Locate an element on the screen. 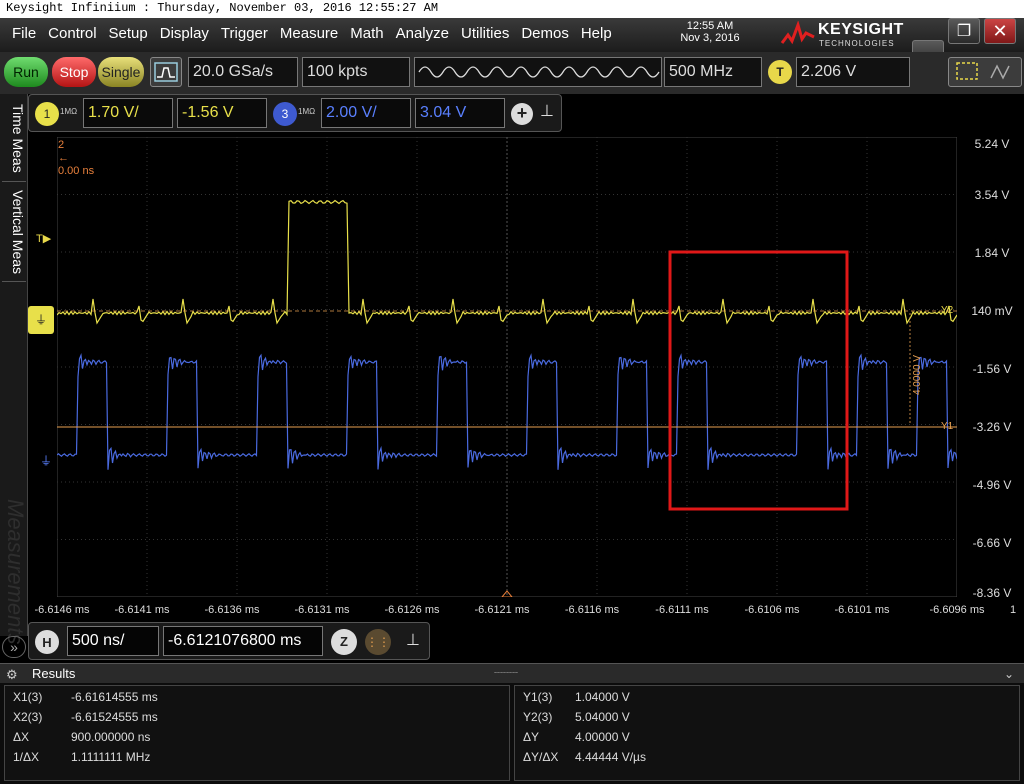 Image resolution: width=1024 pixels, height=784 pixels. horizontal-bar: H 500 ns/ -6.6121076800 ms Z ⋮⋮ ⊥ is located at coordinates (229, 641).